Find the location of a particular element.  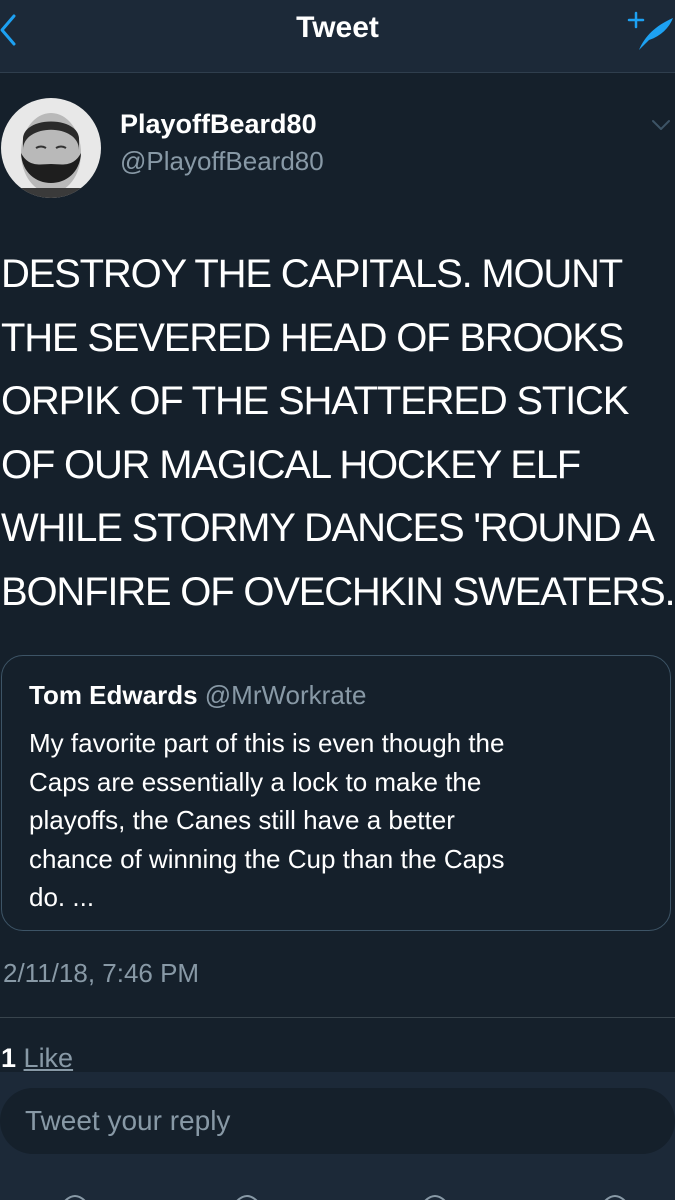

quoted-text-line: chance of winning the Cup than the Caps is located at coordinates (267, 858).